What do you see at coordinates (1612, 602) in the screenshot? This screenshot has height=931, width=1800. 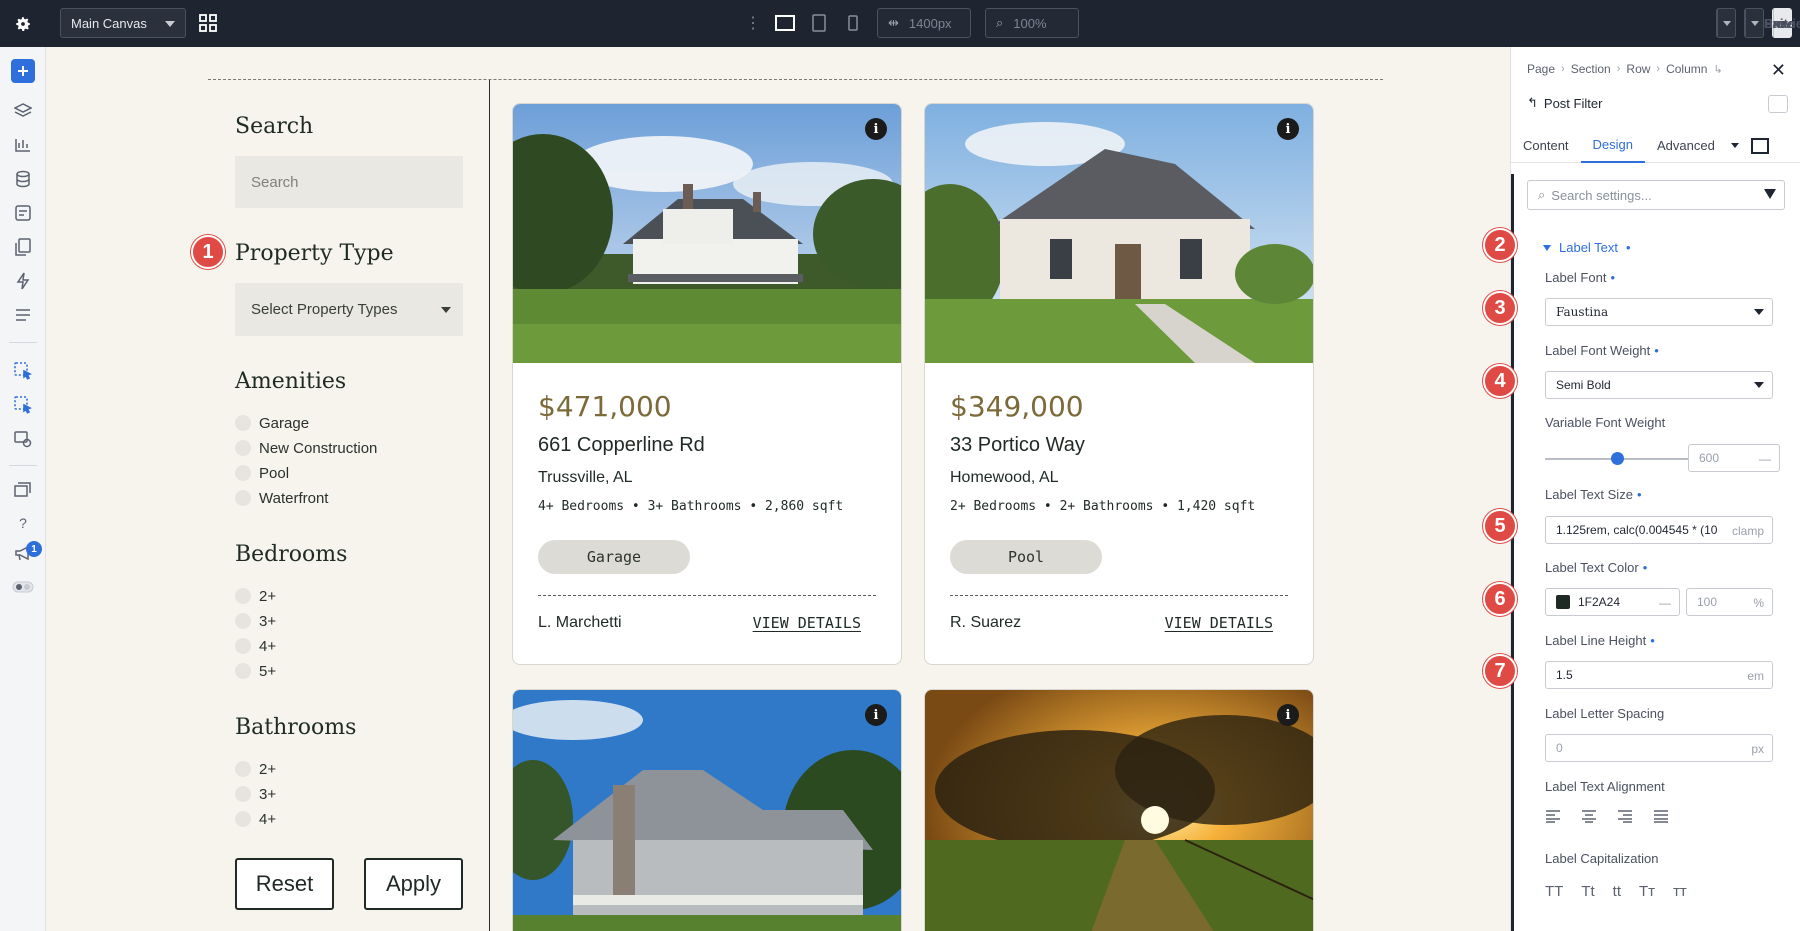 I see `label-text-color-input: 1F2A24 —` at bounding box center [1612, 602].